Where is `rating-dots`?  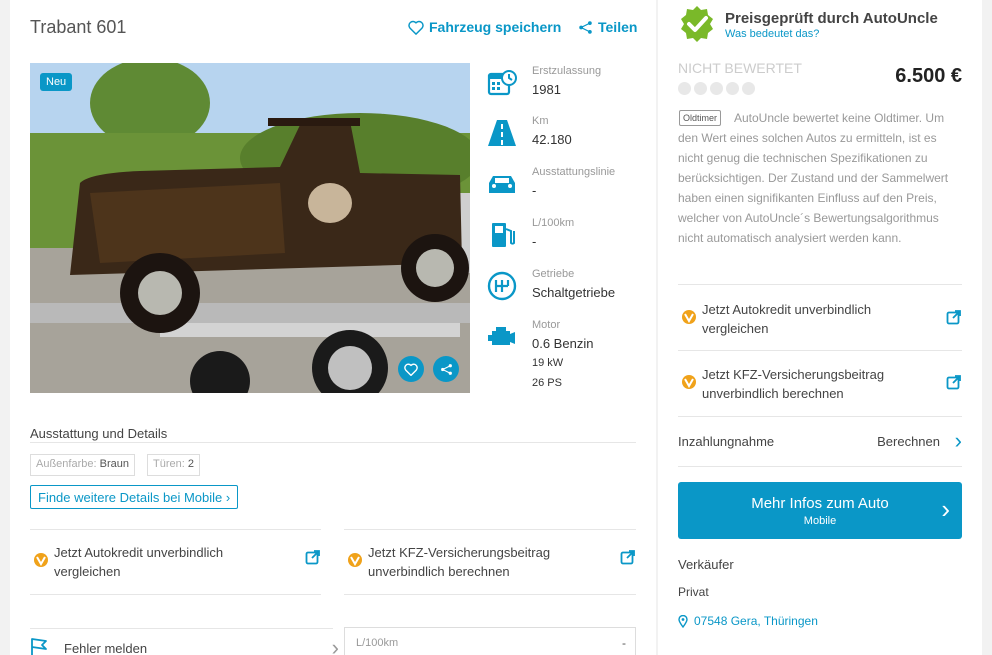
rating-dots is located at coordinates (716, 88).